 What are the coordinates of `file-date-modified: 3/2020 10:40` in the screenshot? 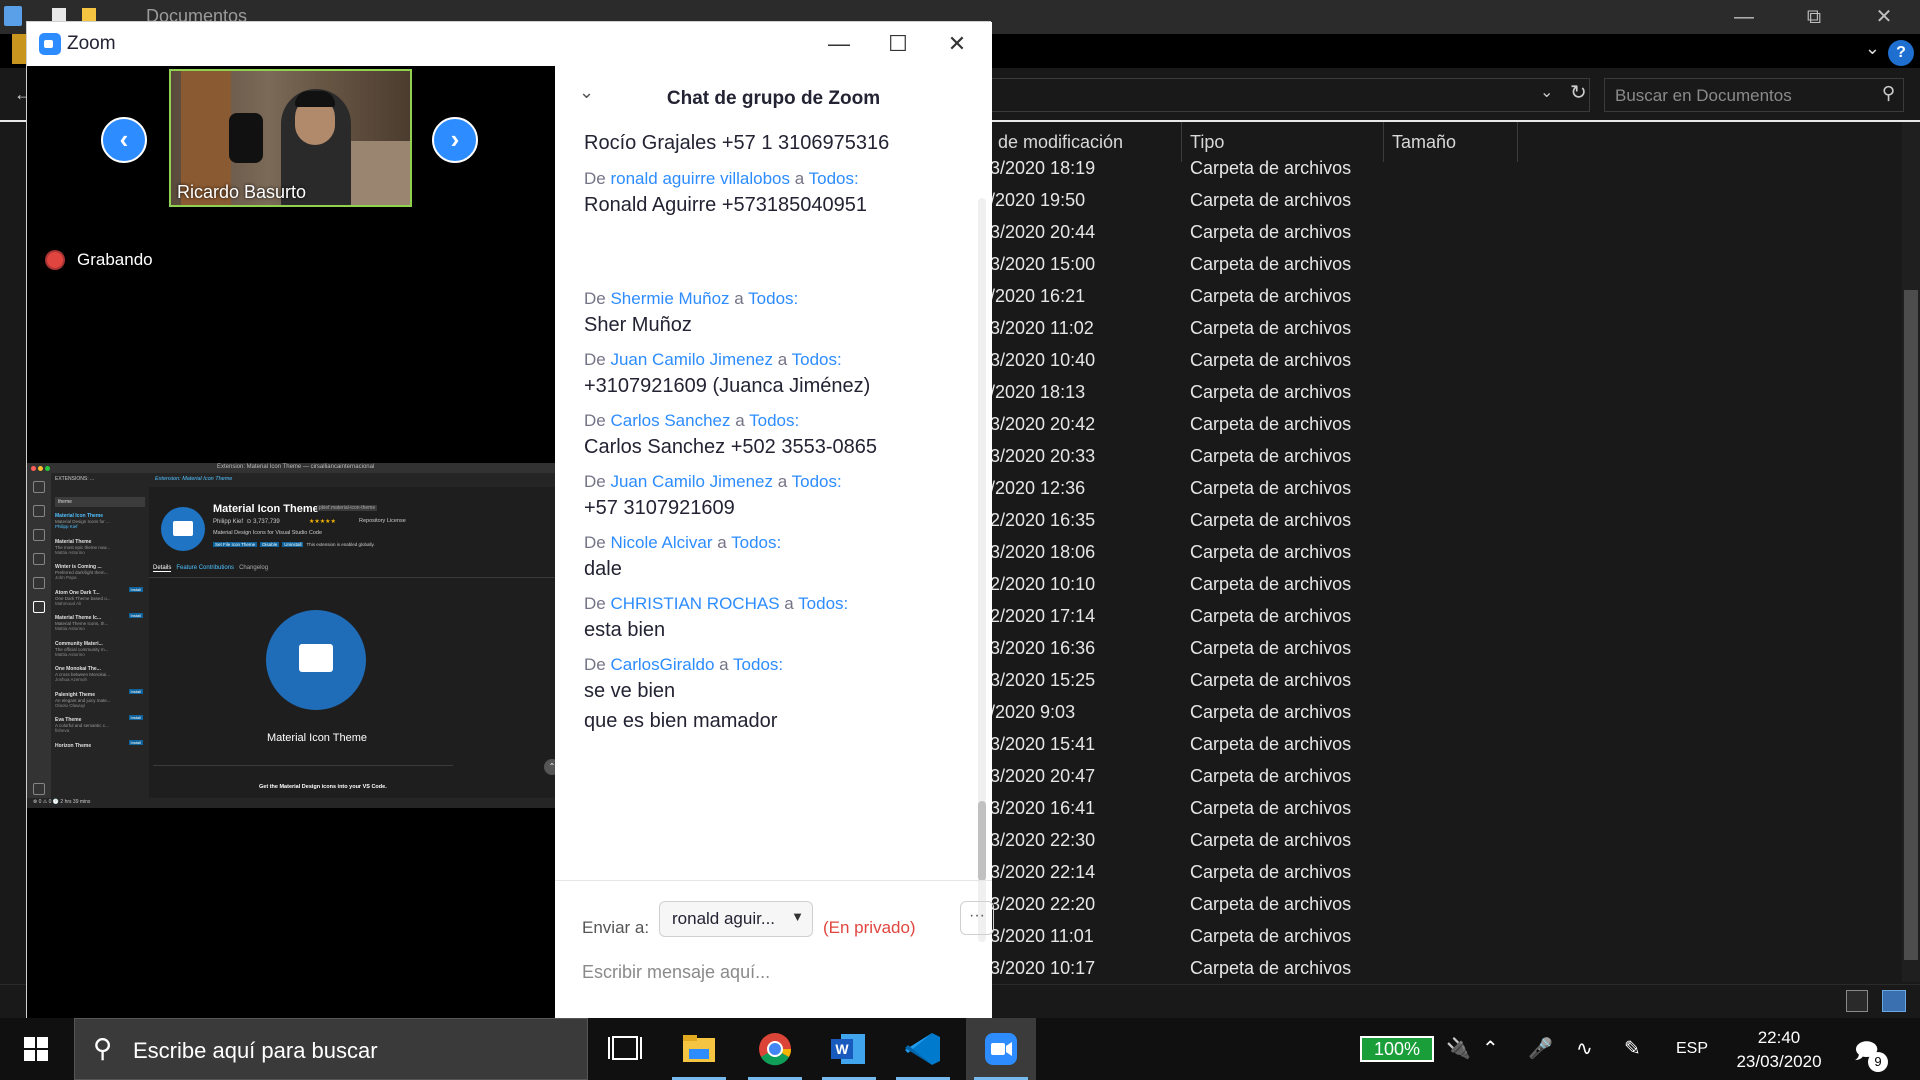 It's located at (1043, 360).